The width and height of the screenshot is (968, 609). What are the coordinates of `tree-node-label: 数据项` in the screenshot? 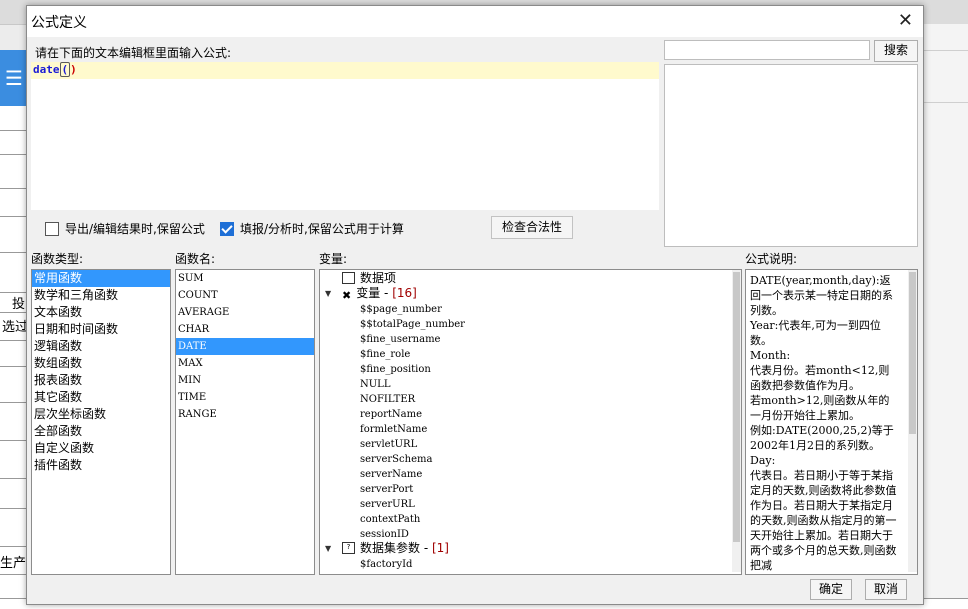 It's located at (378, 278).